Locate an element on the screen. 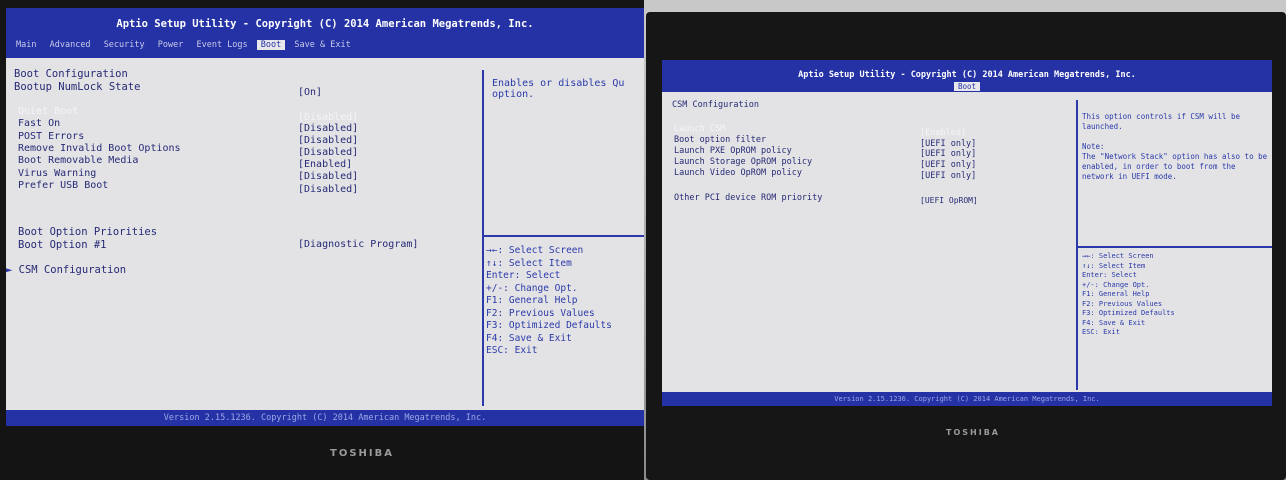  row-virus-warning-label: Virus Warning is located at coordinates (57, 173).